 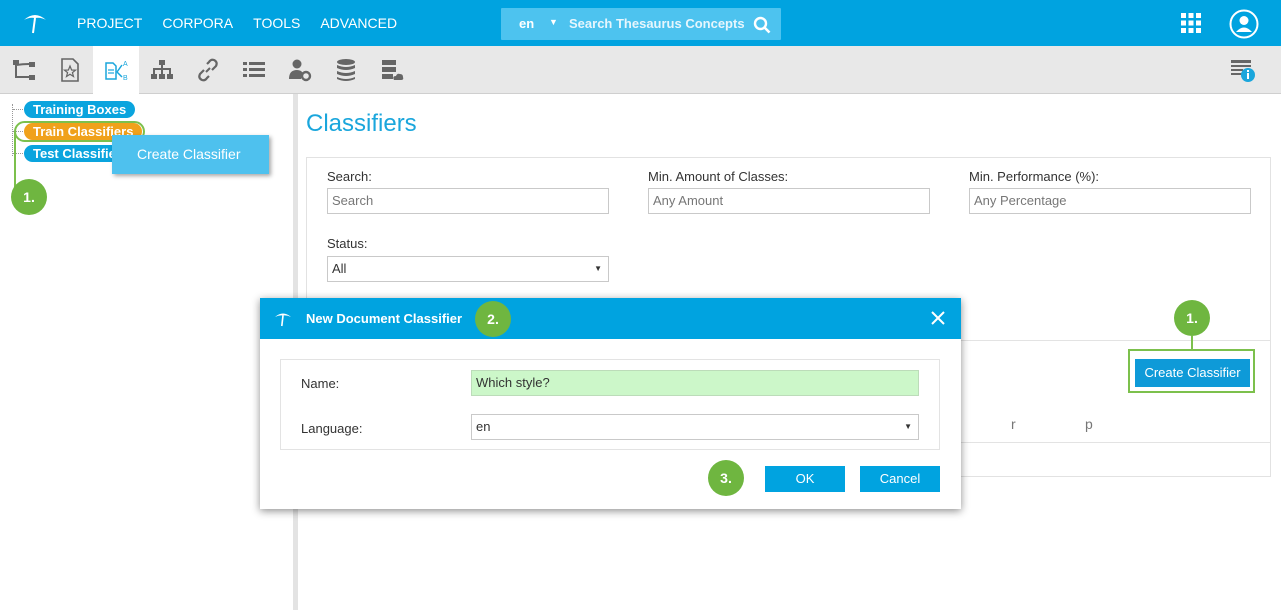 What do you see at coordinates (109, 23) in the screenshot?
I see `menu-project: PROJECT` at bounding box center [109, 23].